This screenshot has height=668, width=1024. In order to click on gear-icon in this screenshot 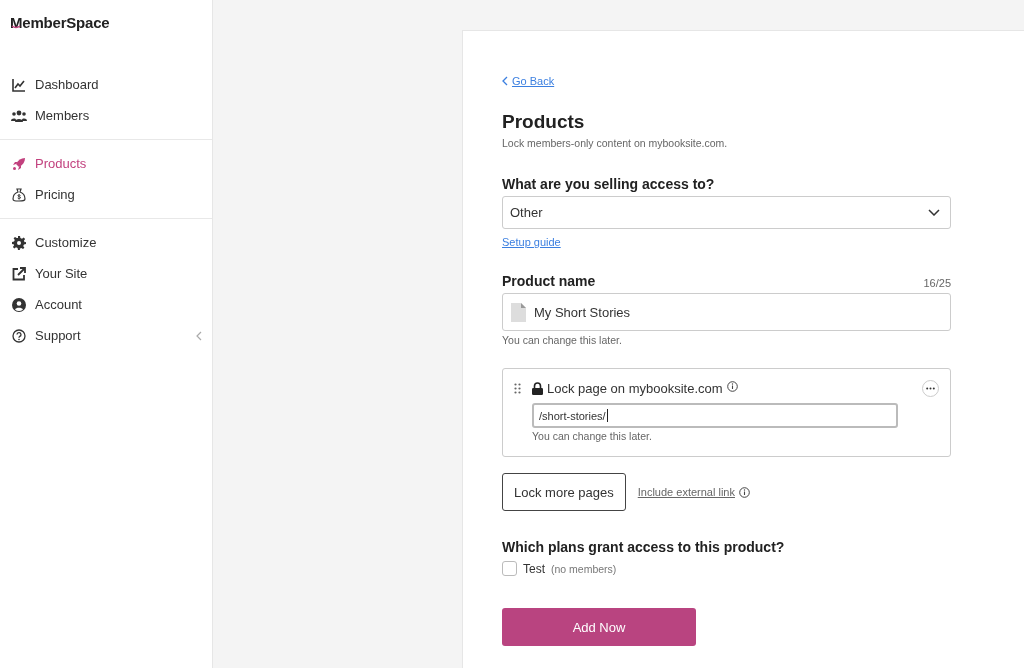, I will do `click(19, 242)`.